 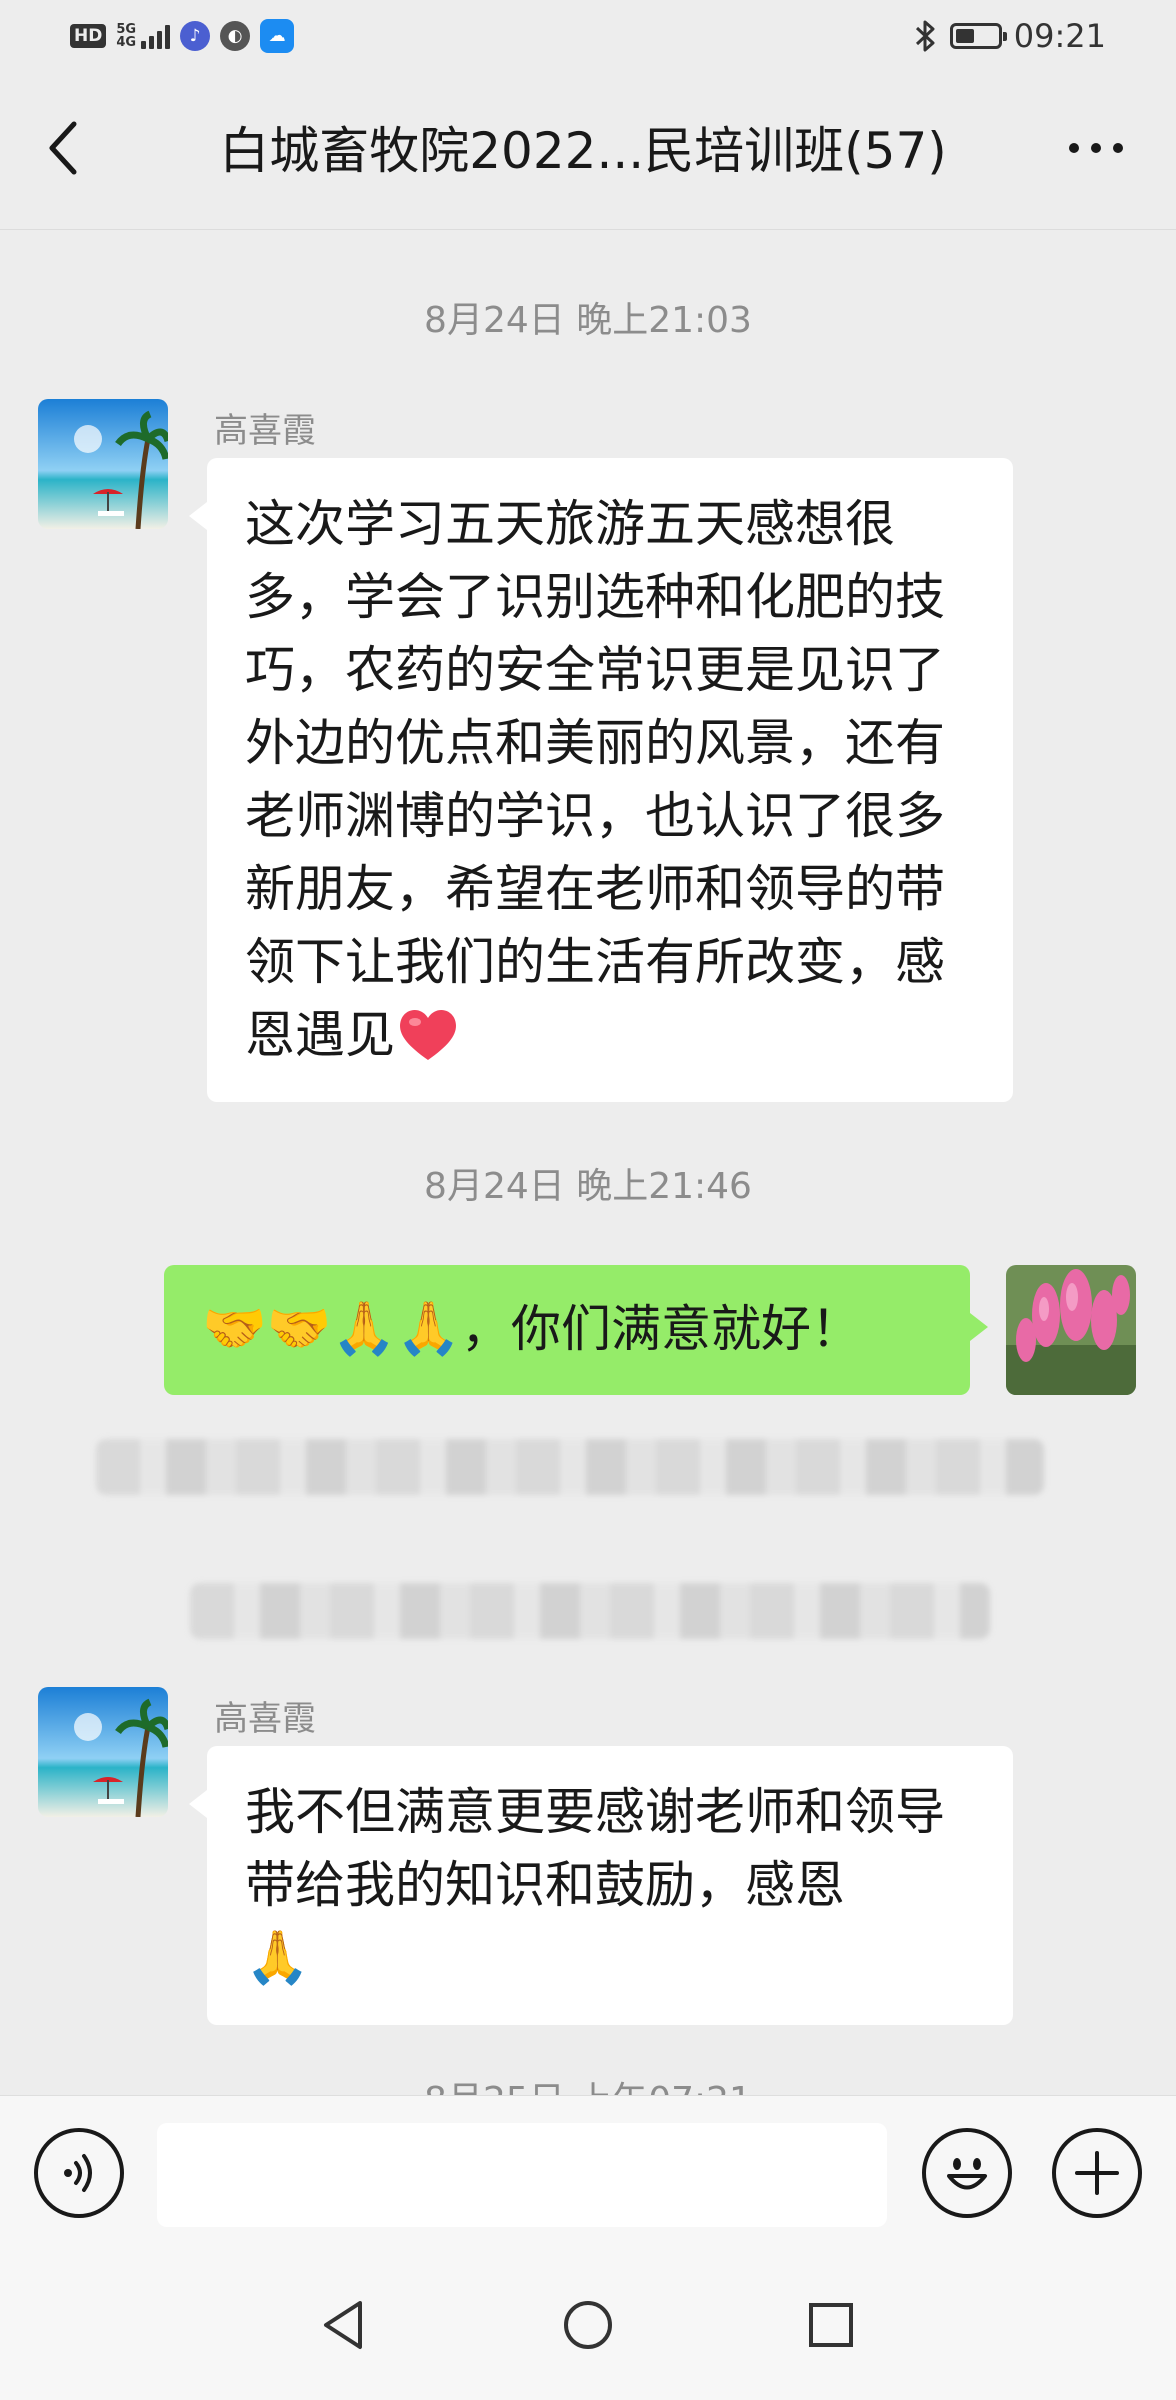 I want to click on emoji-button, so click(x=967, y=2173).